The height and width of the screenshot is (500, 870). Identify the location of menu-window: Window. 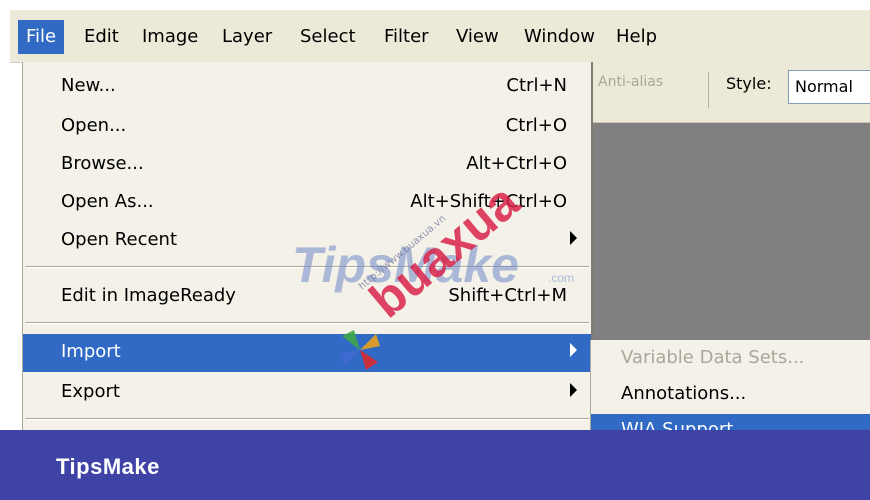
(559, 37).